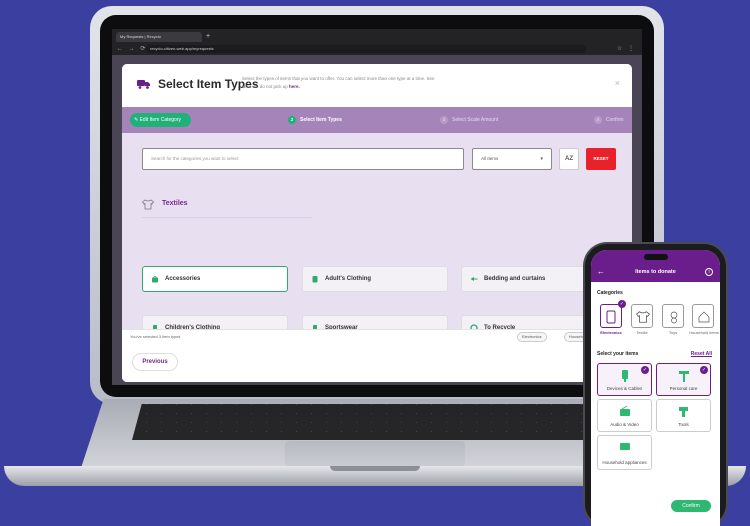 The image size is (750, 526). I want to click on close-icon: ×, so click(617, 83).